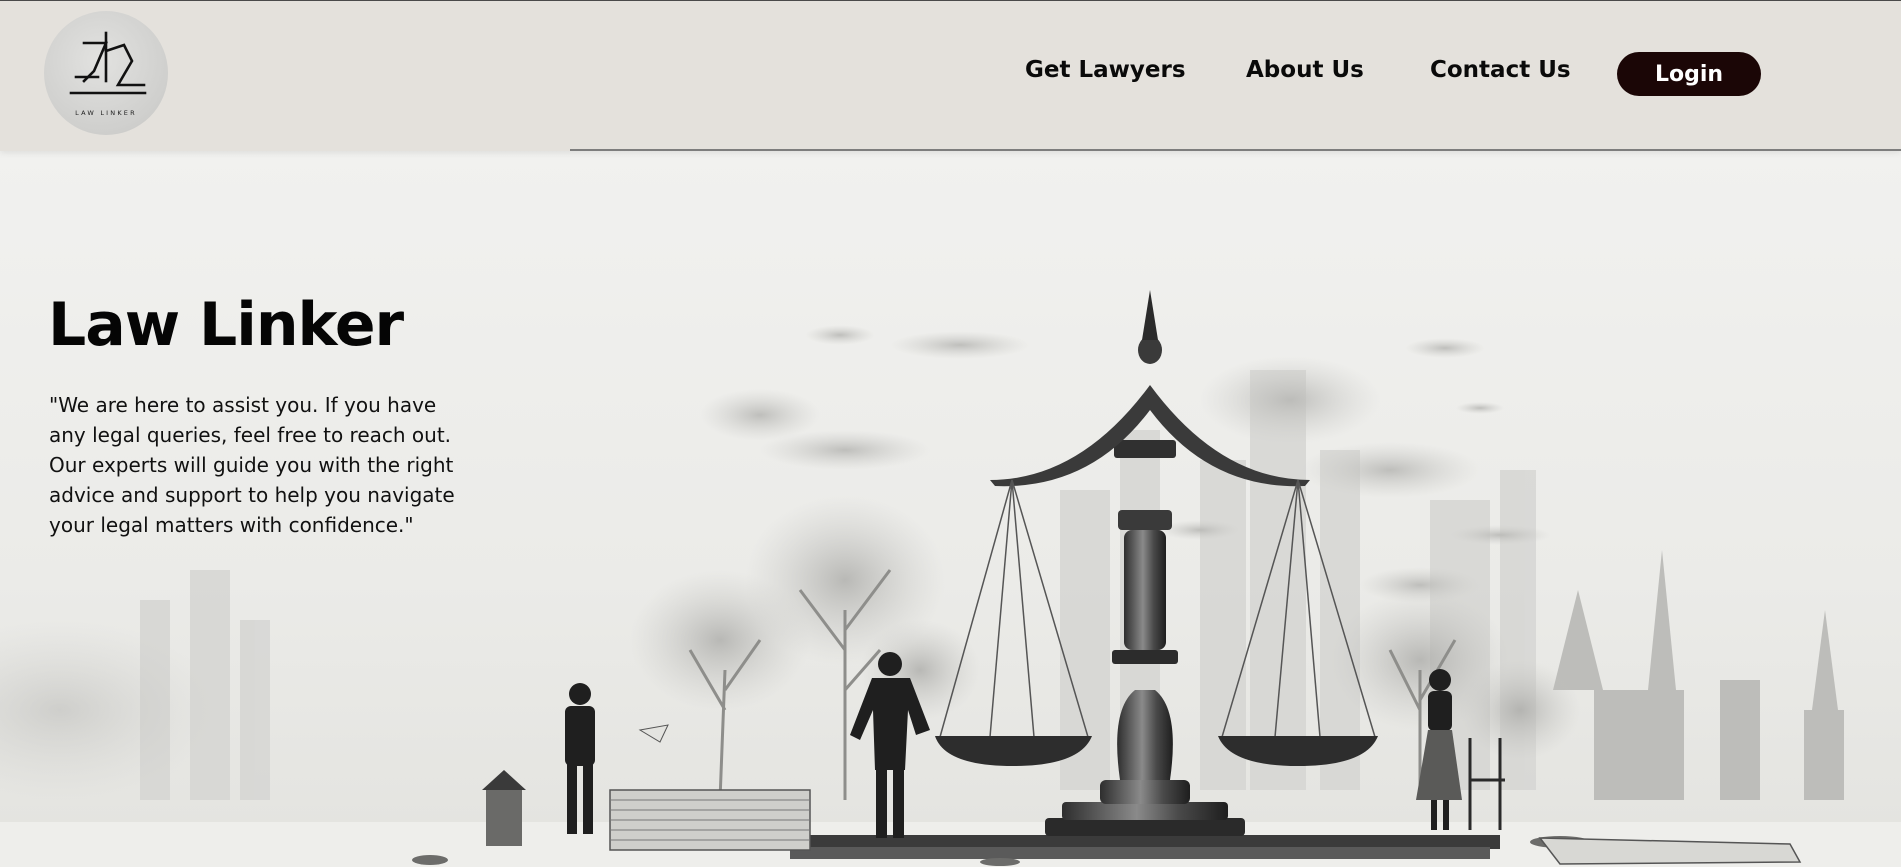 The image size is (1901, 867). Describe the element at coordinates (1689, 74) in the screenshot. I see `login-button: Login` at that location.